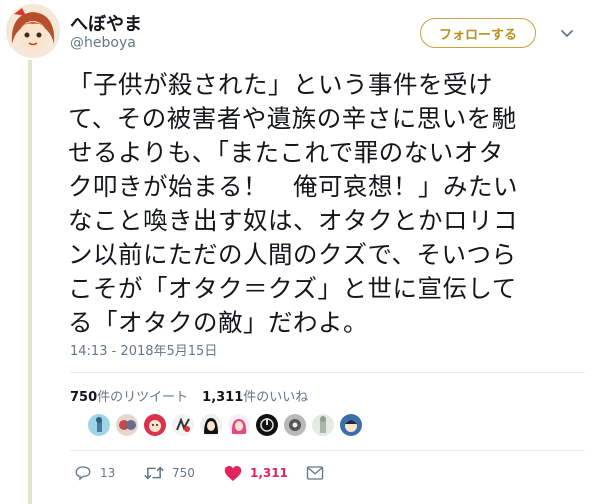 Image resolution: width=597 pixels, height=504 pixels. Describe the element at coordinates (225, 425) in the screenshot. I see `liker-avatars` at that location.